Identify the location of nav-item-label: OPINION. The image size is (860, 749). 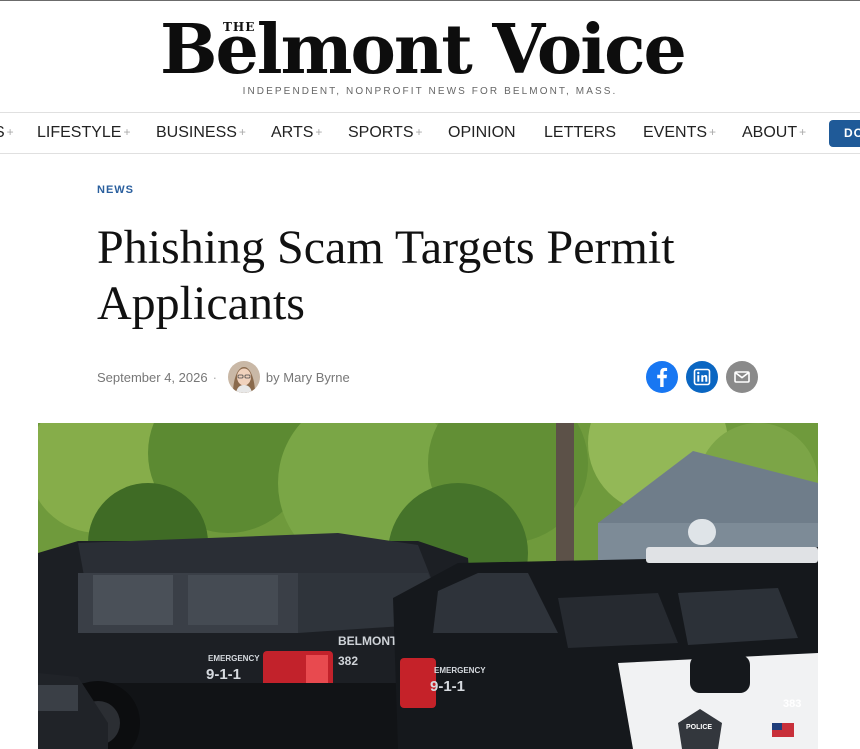
(482, 132).